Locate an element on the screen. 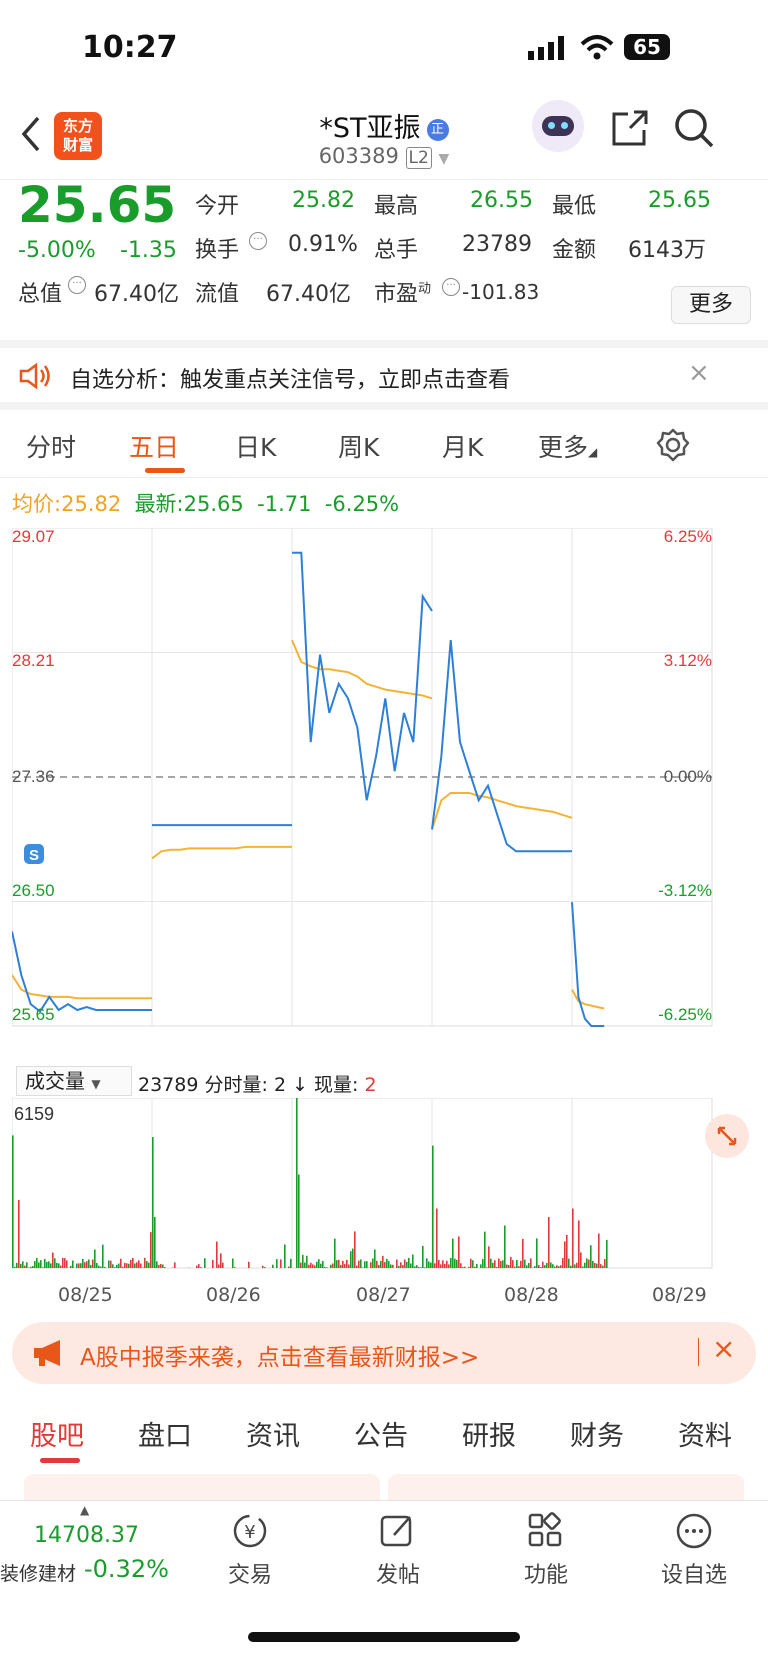 The image size is (768, 1663). tab-pankou: 盘口 is located at coordinates (165, 1433).